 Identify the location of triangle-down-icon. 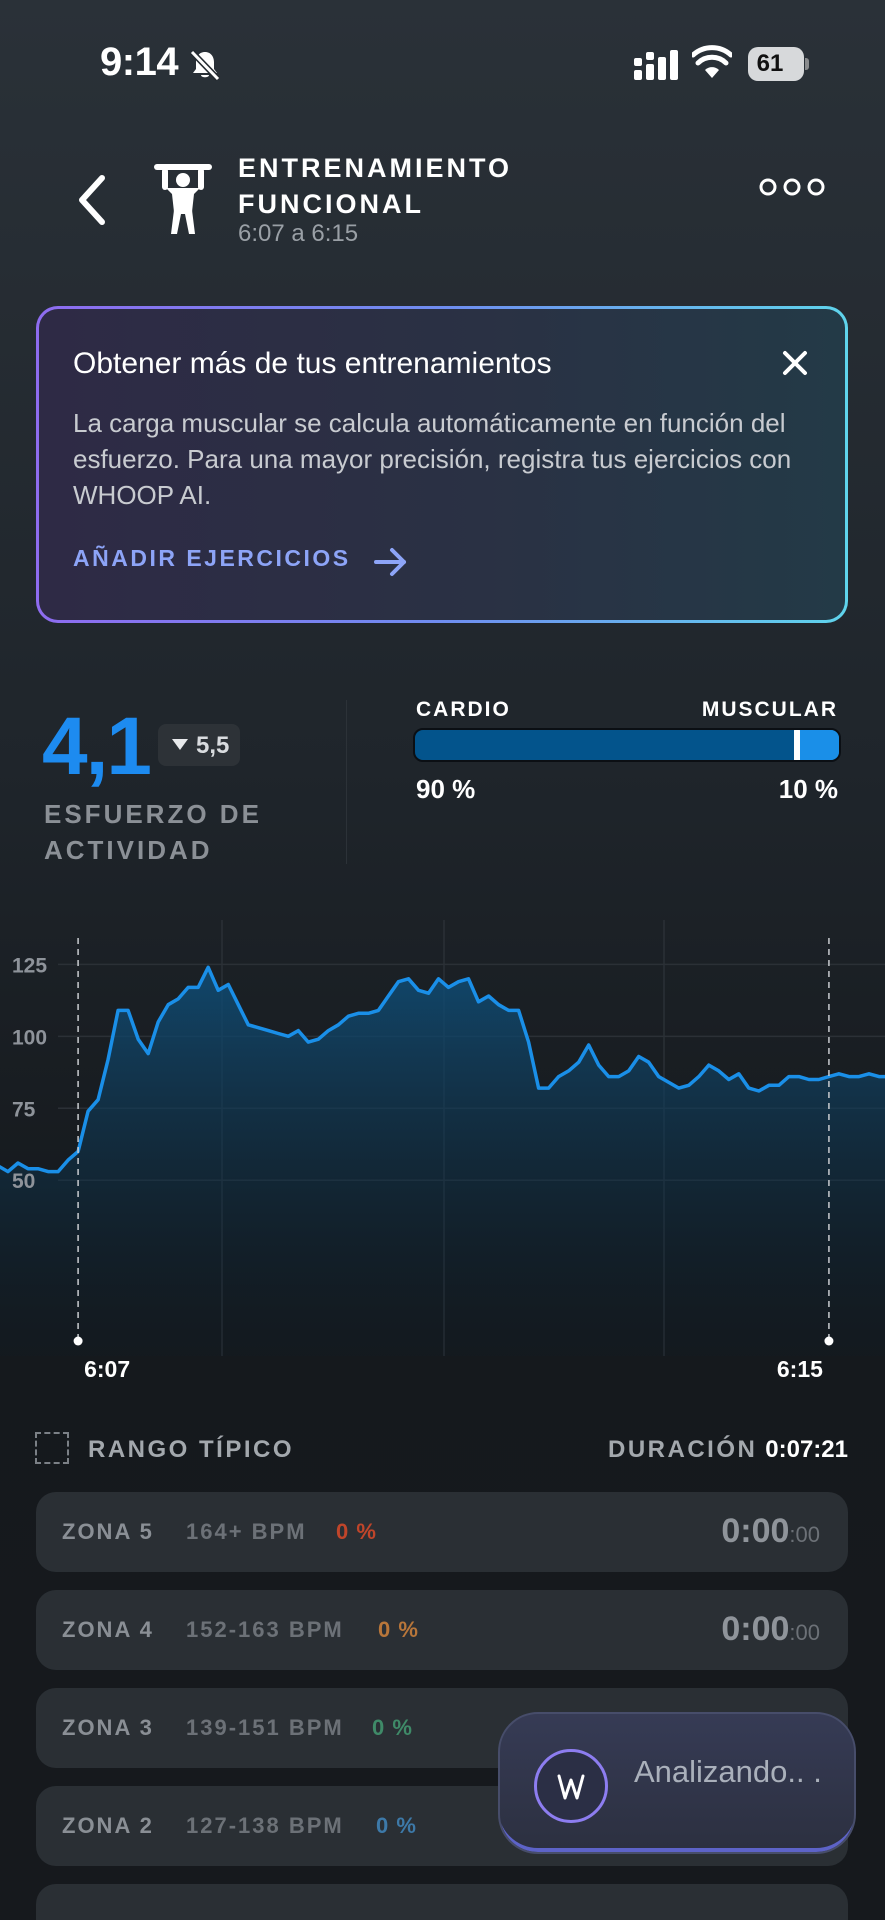
(180, 744).